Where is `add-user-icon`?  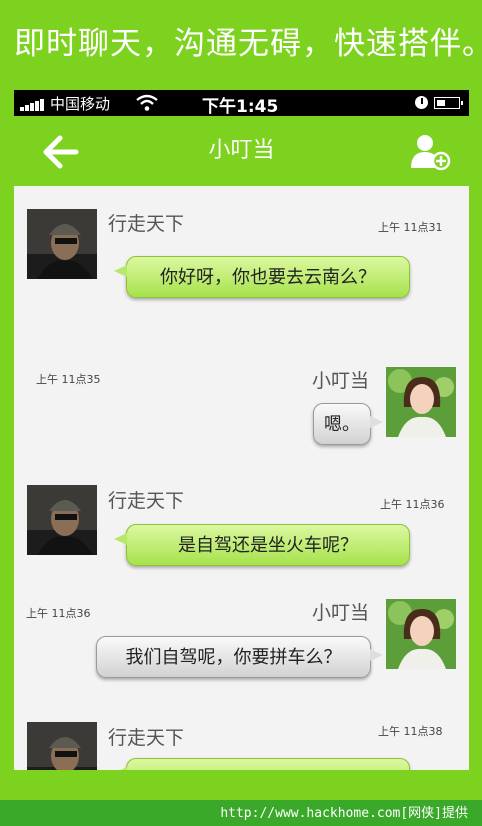 add-user-icon is located at coordinates (431, 152).